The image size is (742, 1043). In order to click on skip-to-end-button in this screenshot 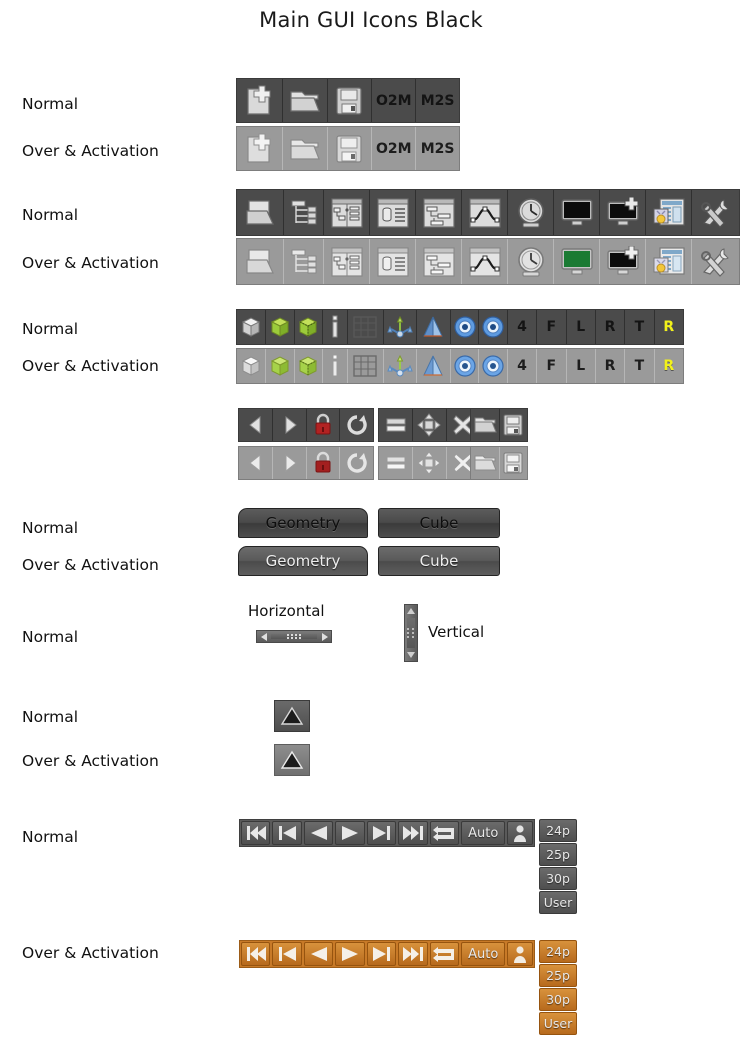, I will do `click(413, 954)`.